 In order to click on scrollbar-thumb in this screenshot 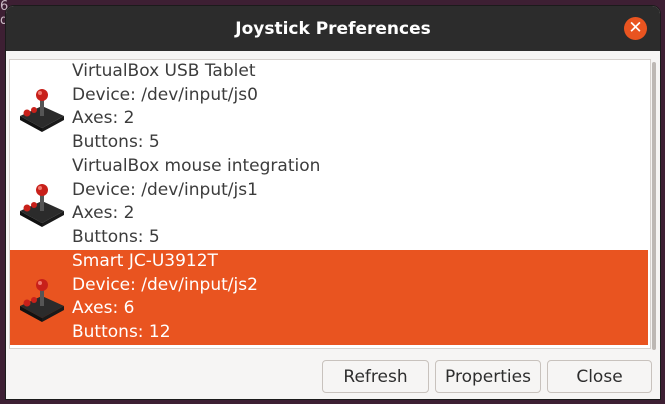, I will do `click(654, 206)`.